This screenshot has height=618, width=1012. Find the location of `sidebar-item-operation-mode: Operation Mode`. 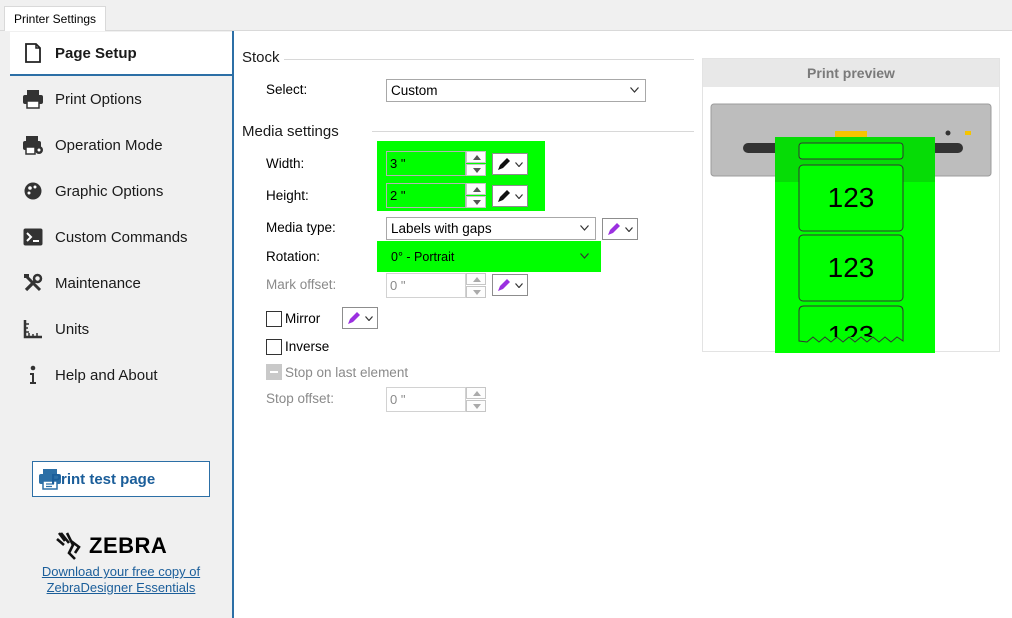

sidebar-item-operation-mode: Operation Mode is located at coordinates (121, 145).